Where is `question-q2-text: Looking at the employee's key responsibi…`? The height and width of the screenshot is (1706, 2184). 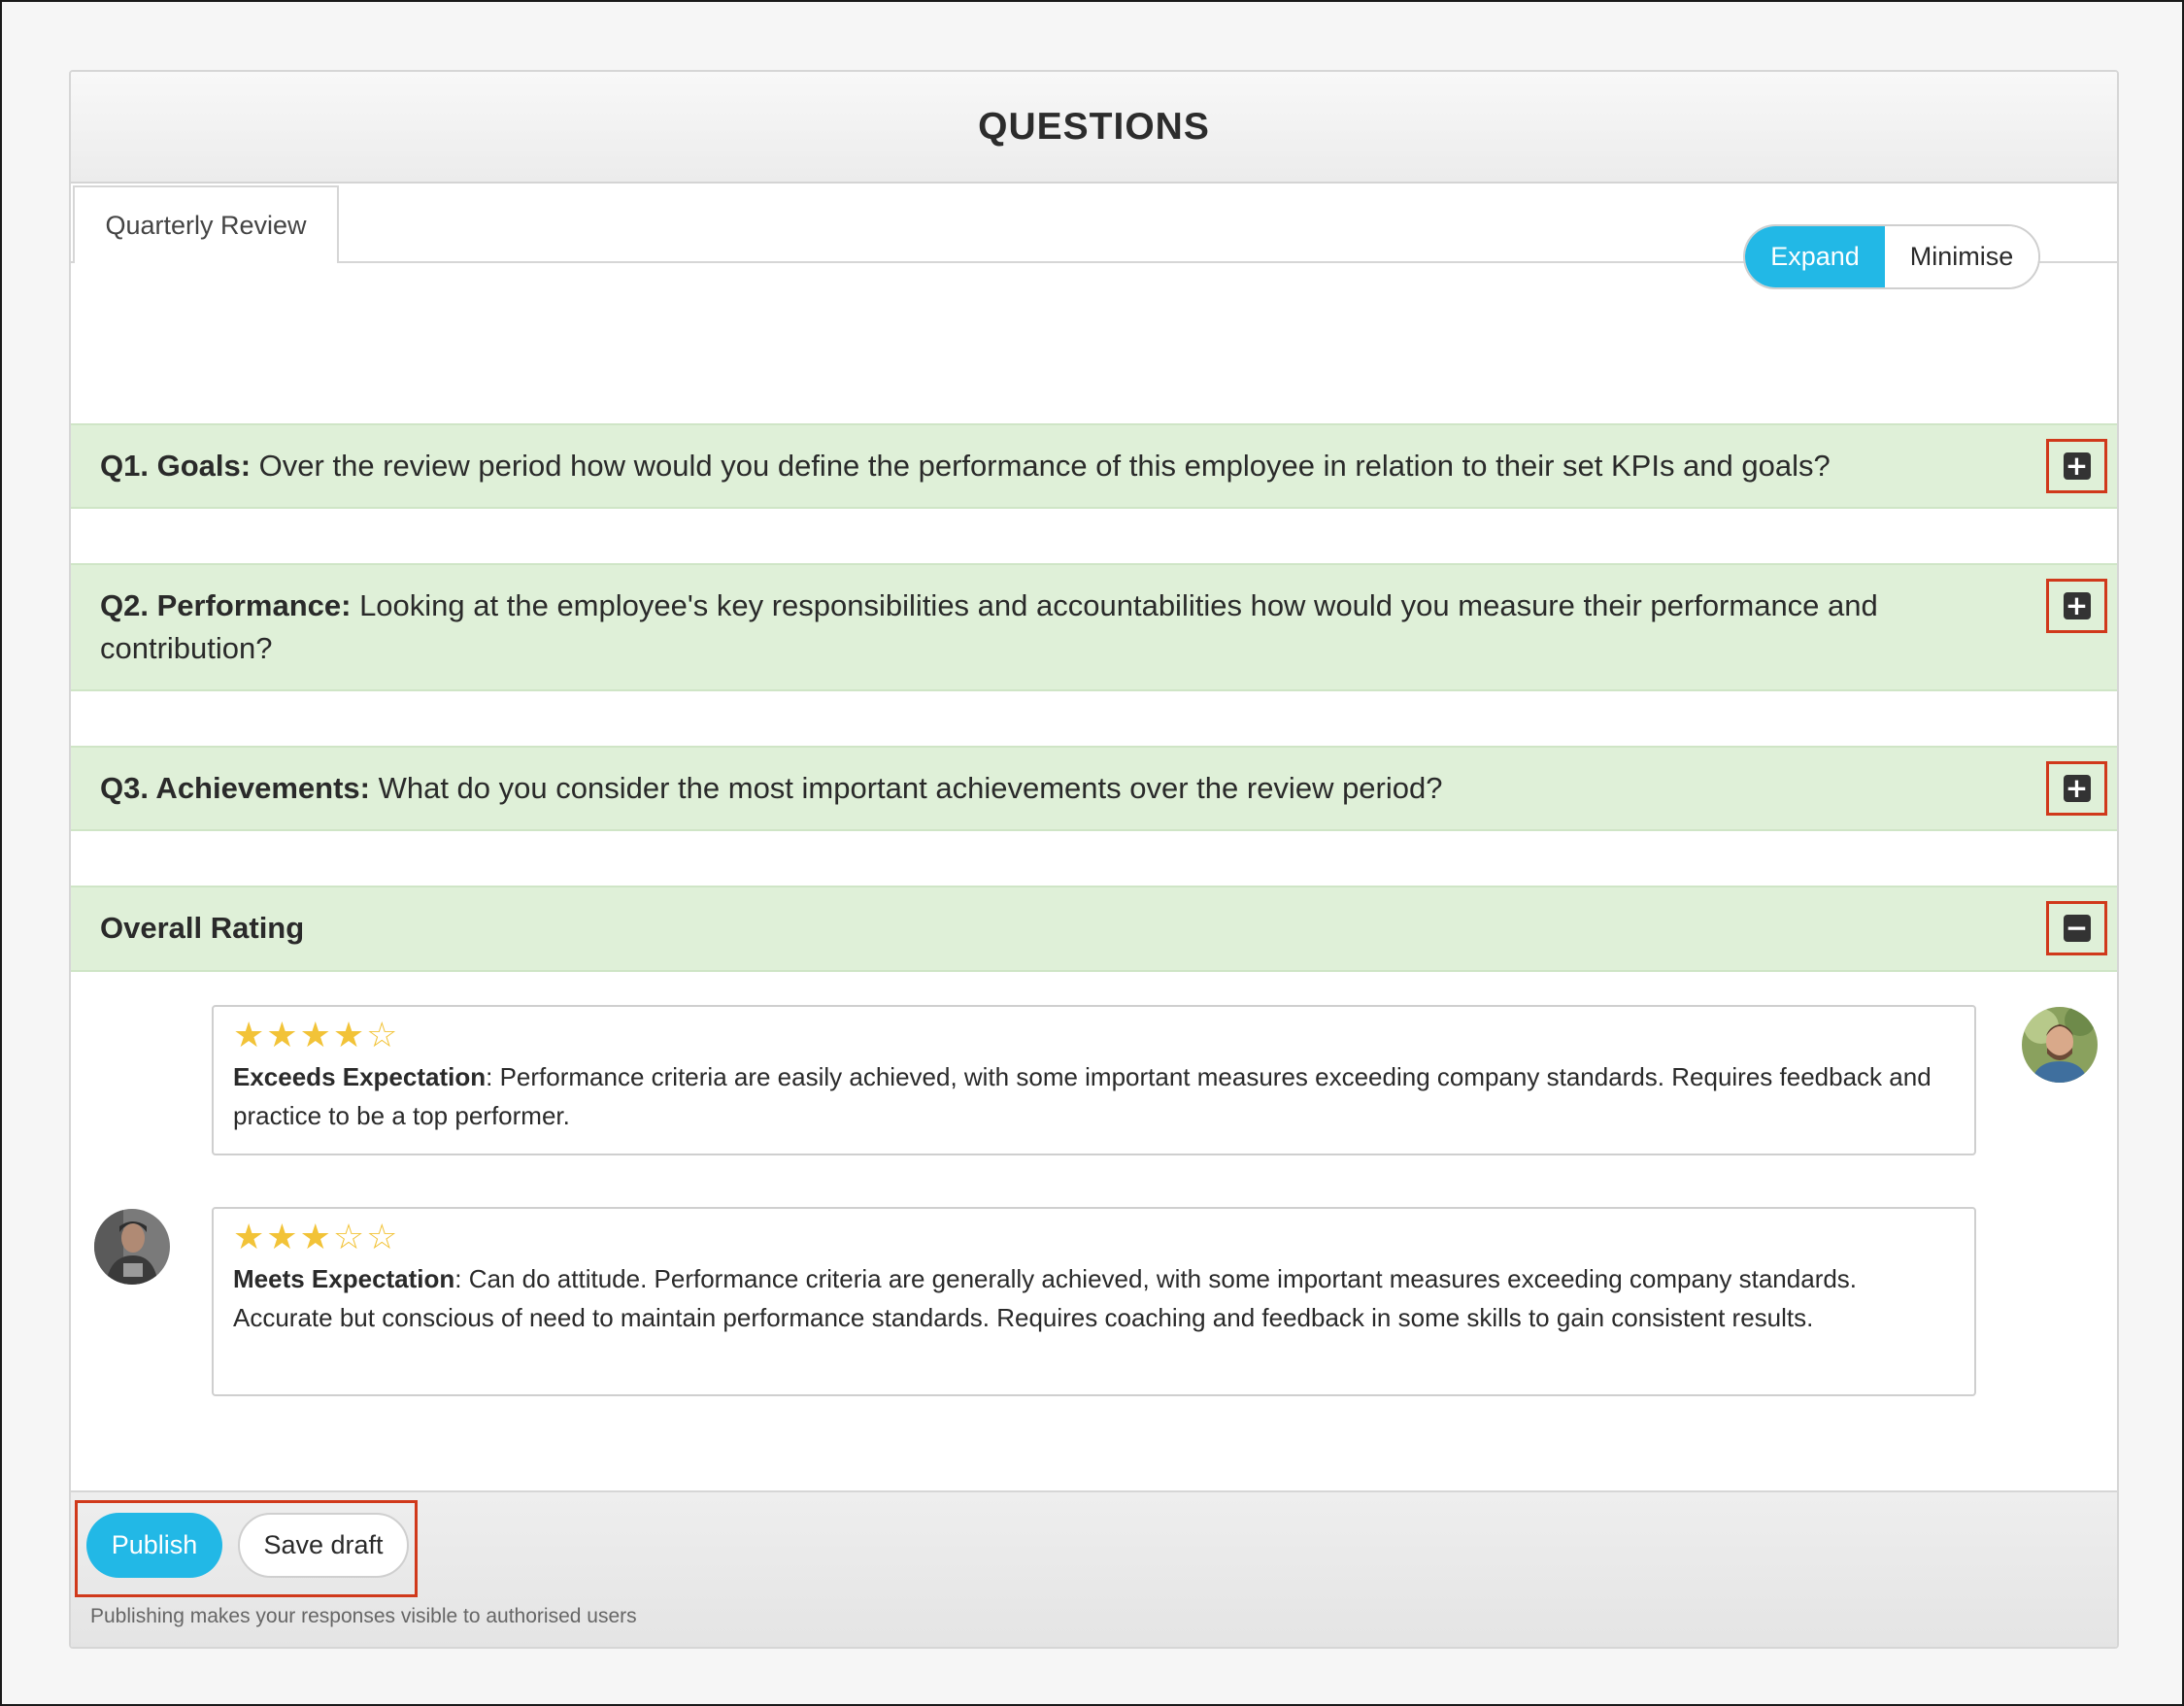 question-q2-text: Looking at the employee's key responsibi… is located at coordinates (989, 627).